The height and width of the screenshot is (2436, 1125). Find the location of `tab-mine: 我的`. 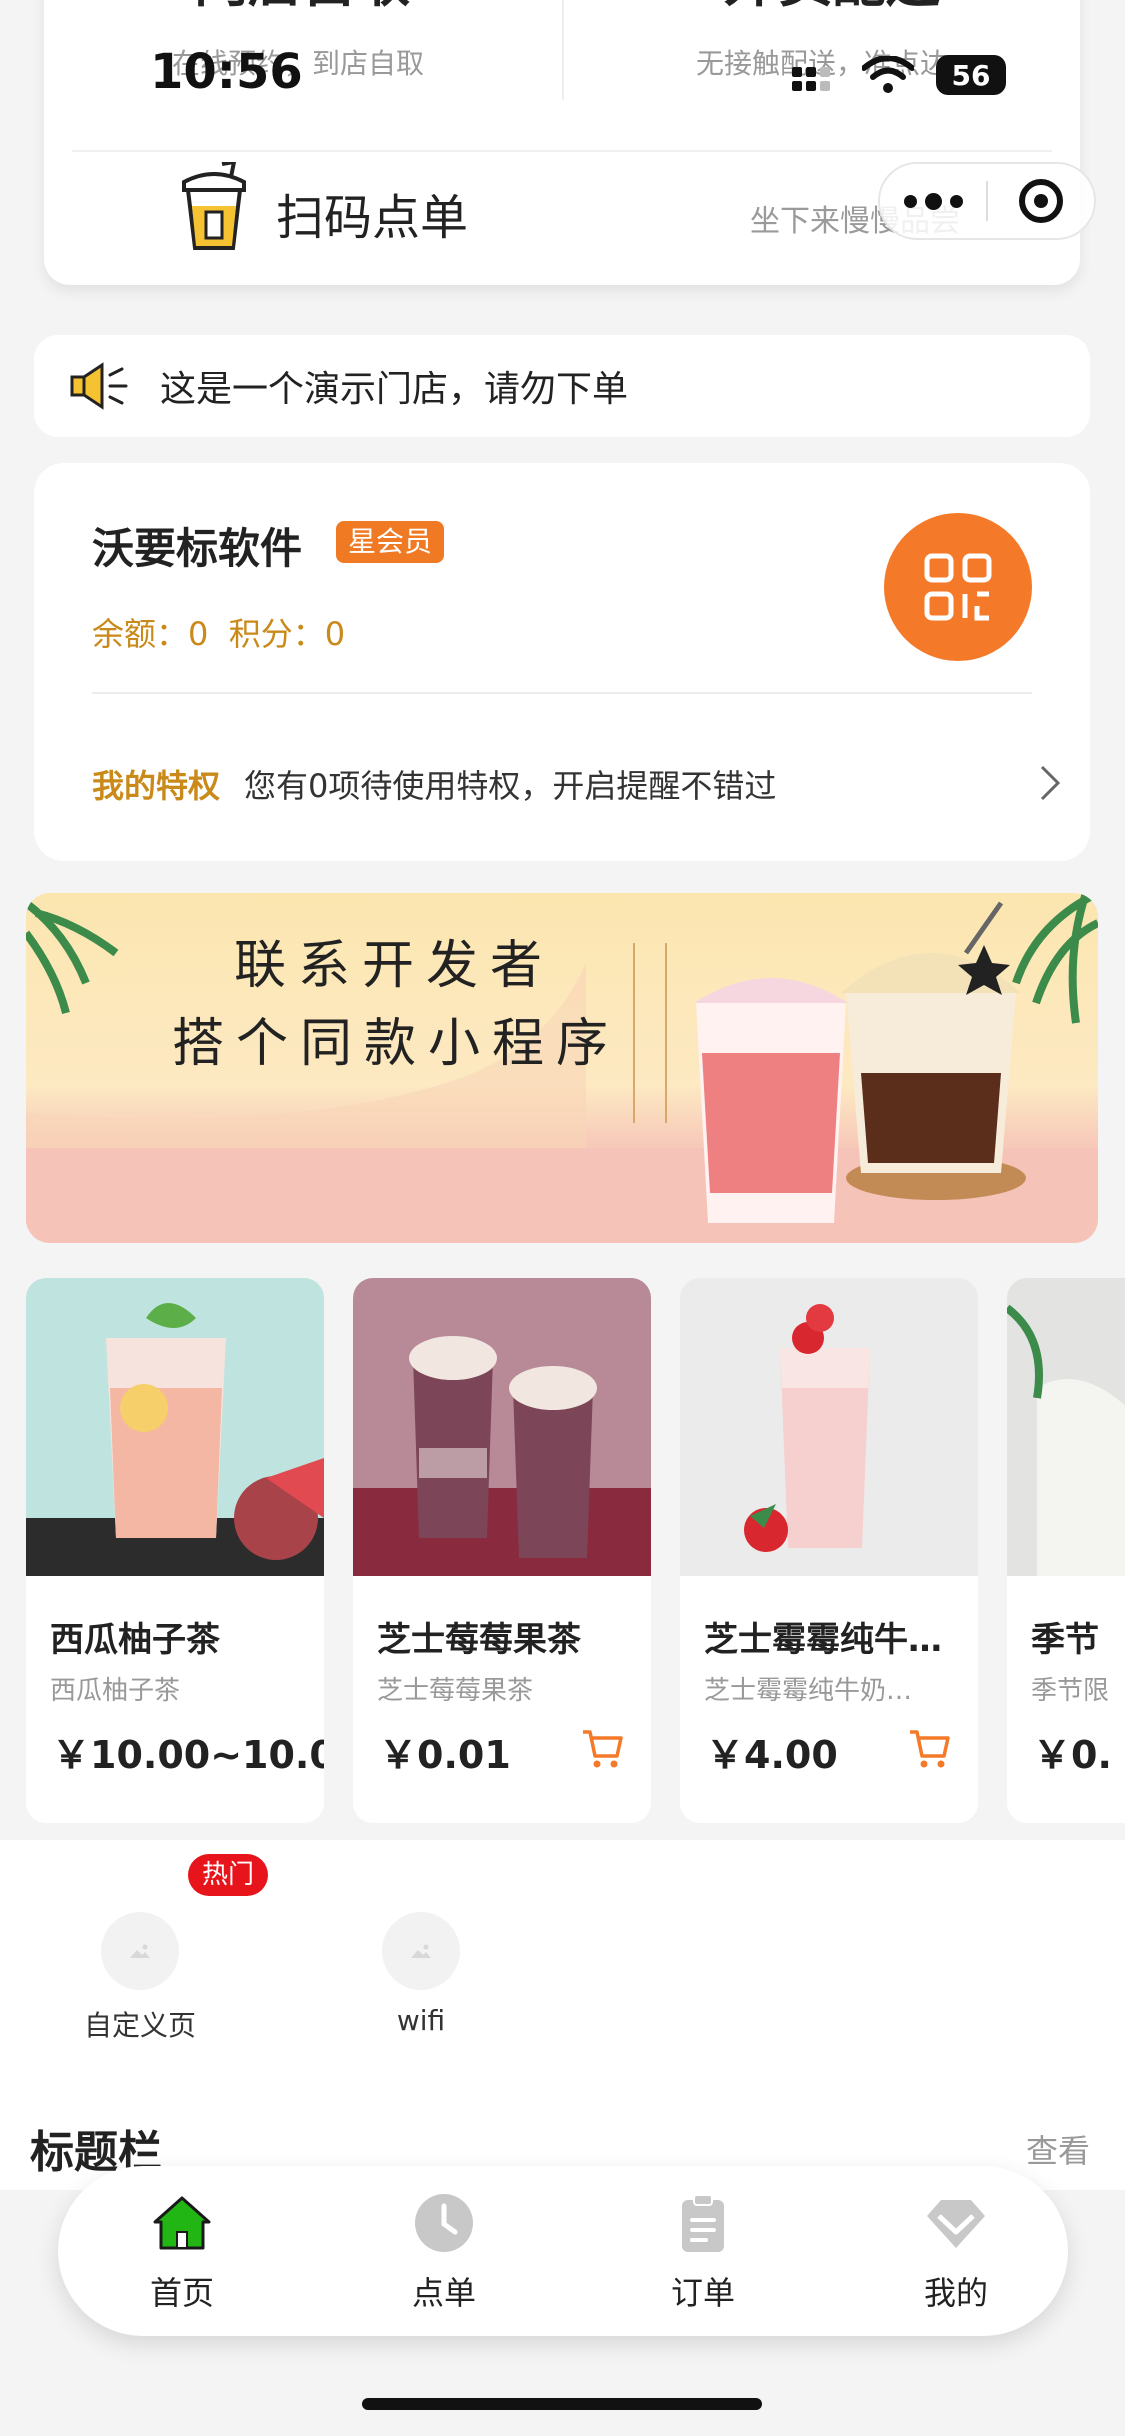

tab-mine: 我的 is located at coordinates (956, 2253).